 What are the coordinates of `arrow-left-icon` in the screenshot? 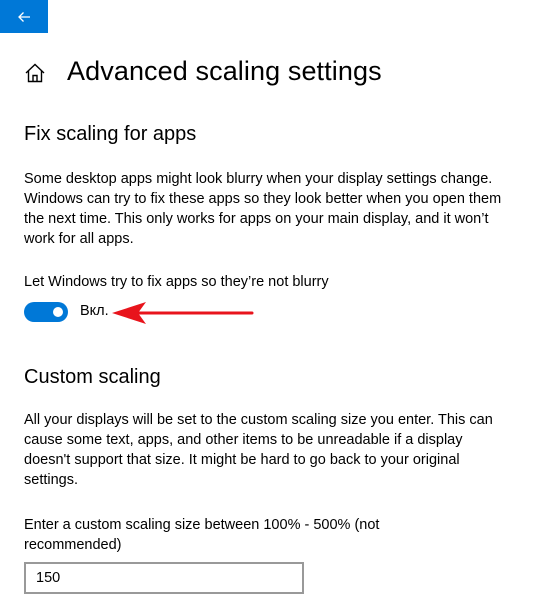 It's located at (24, 16).